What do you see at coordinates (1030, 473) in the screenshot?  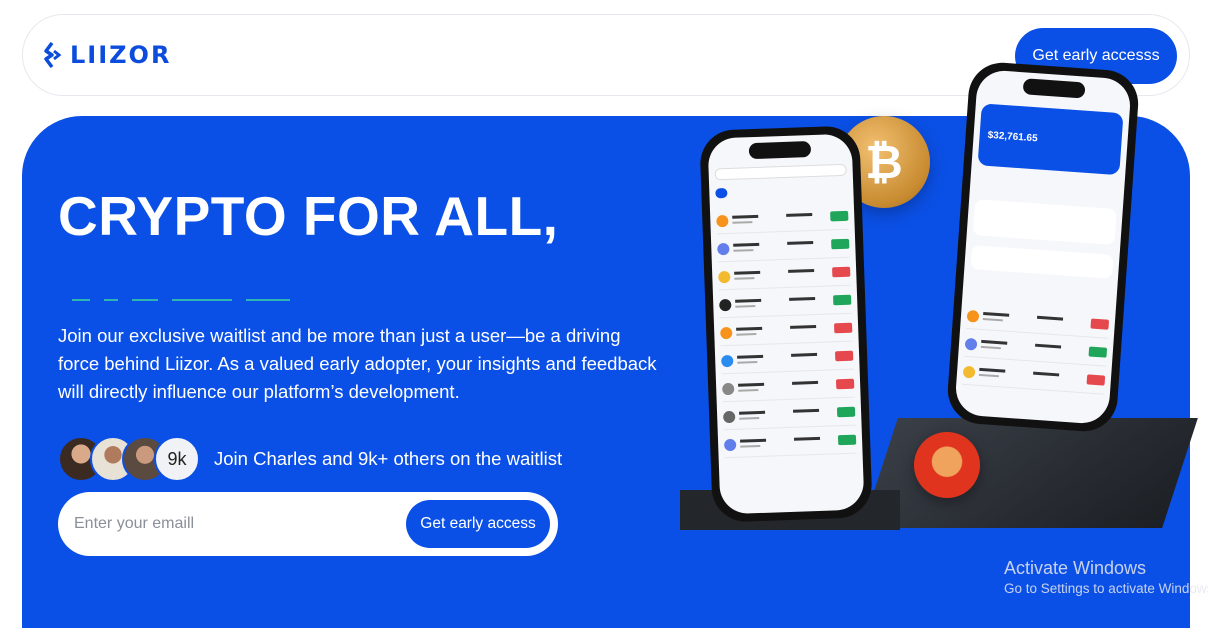 I see `pedestal-block` at bounding box center [1030, 473].